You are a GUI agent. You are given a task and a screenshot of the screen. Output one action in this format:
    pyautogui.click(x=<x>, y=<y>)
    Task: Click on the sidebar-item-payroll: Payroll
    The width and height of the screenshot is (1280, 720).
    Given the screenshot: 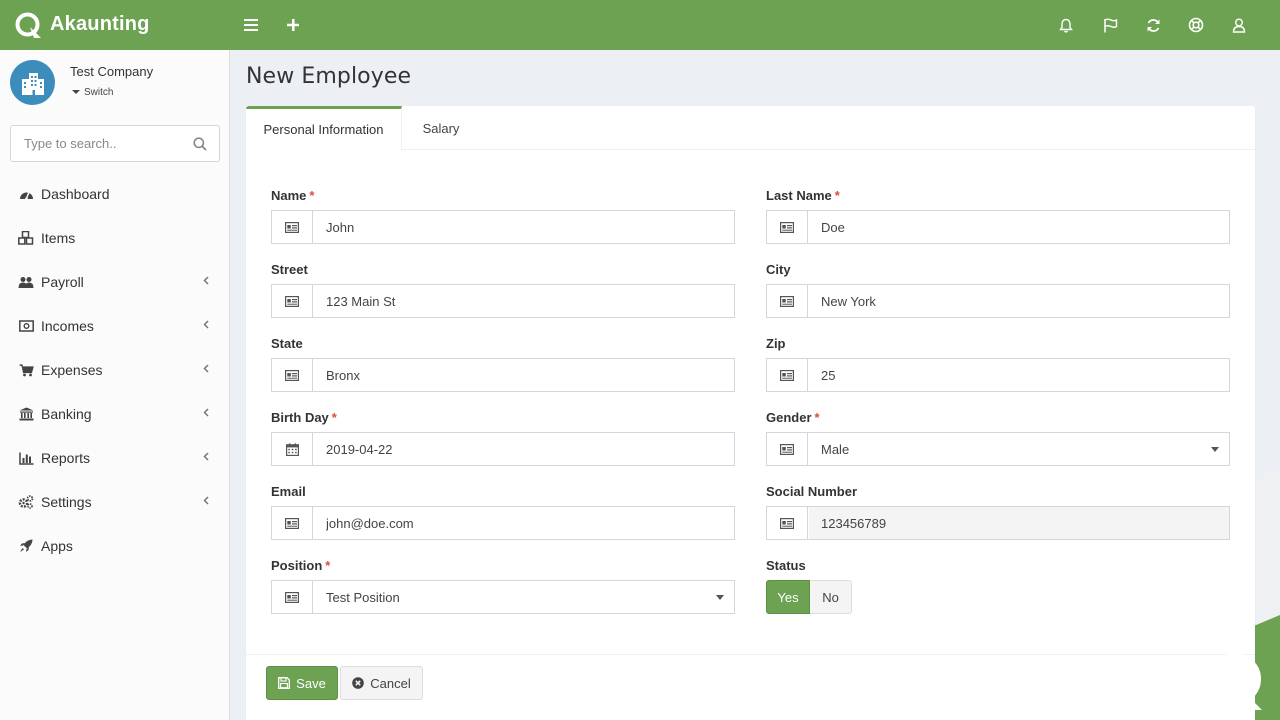 What is the action you would take?
    pyautogui.click(x=114, y=282)
    